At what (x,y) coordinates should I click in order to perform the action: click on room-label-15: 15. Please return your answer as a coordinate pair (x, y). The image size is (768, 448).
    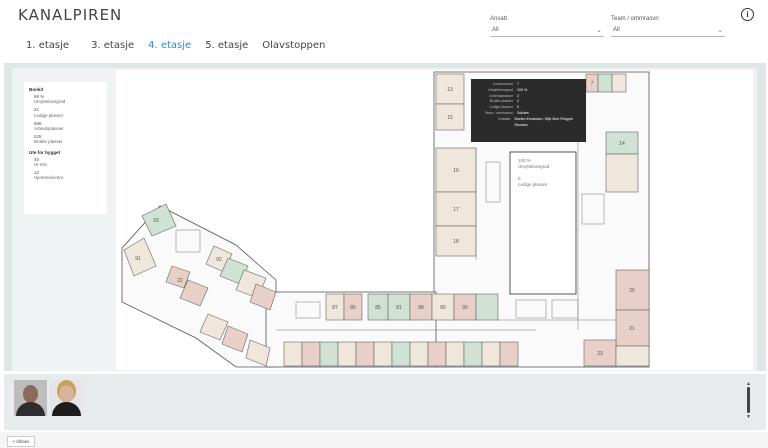
    Looking at the image, I should click on (450, 118).